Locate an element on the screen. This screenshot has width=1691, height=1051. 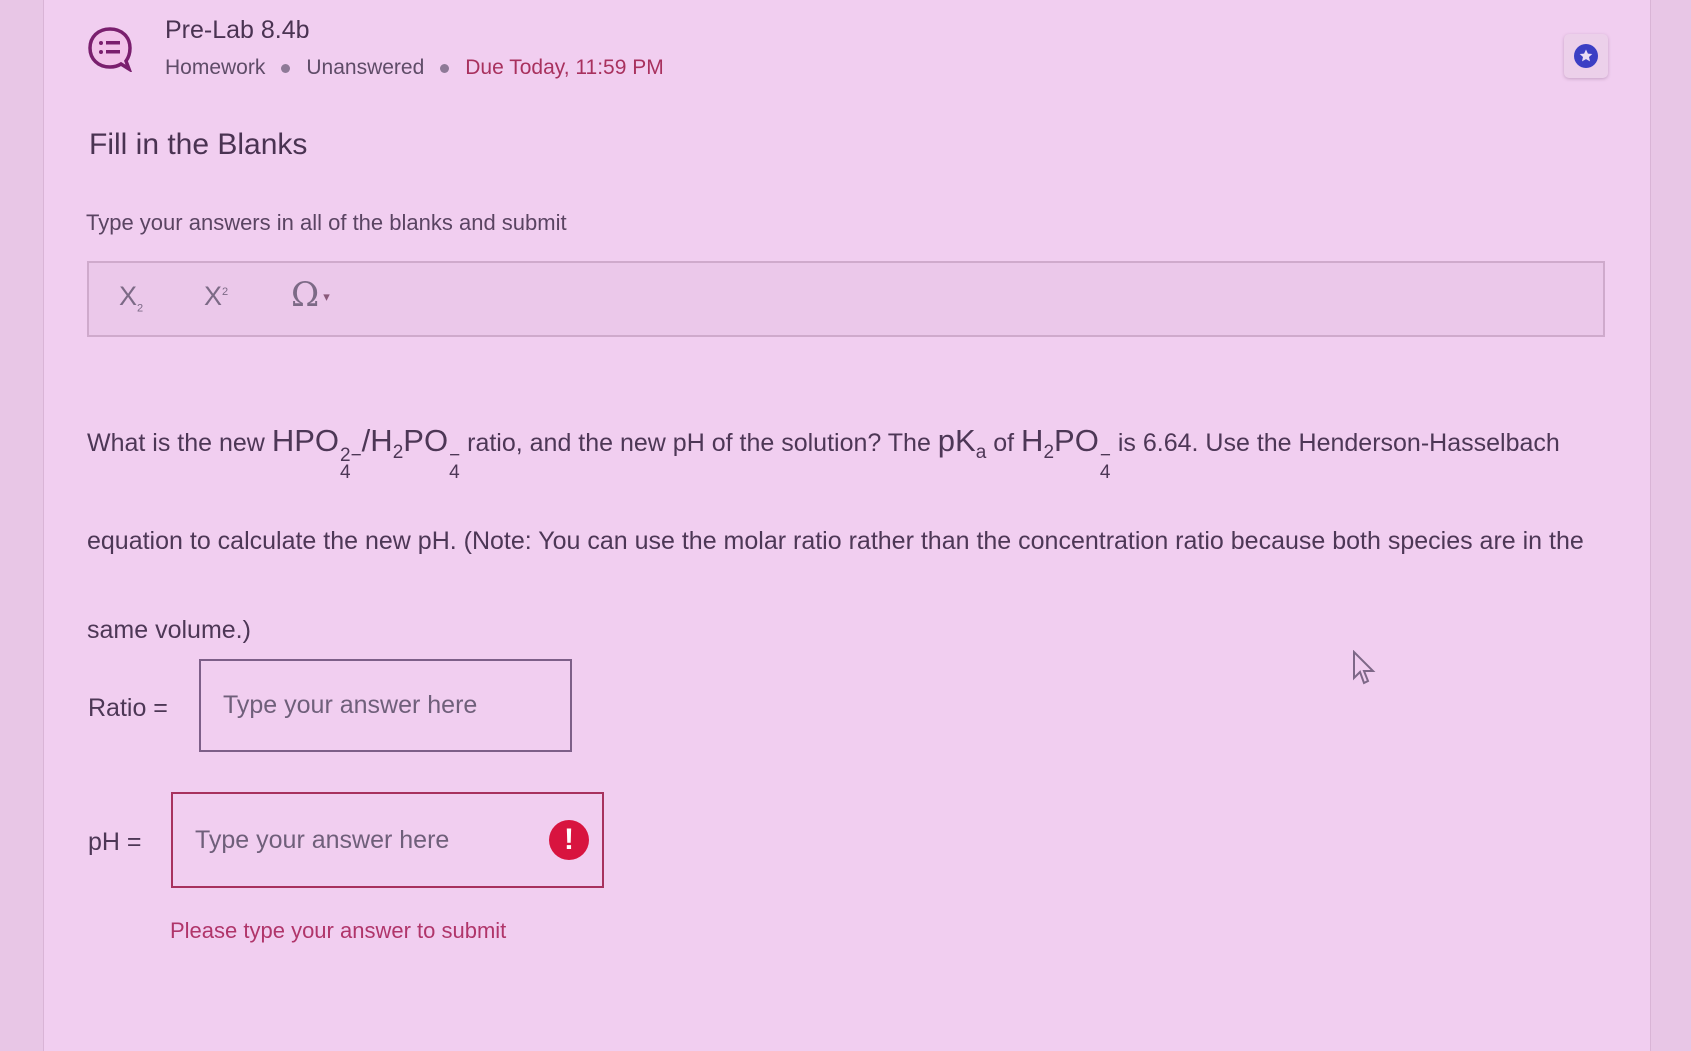
special-characters-dropdown: Ω ▾ is located at coordinates (310, 295).